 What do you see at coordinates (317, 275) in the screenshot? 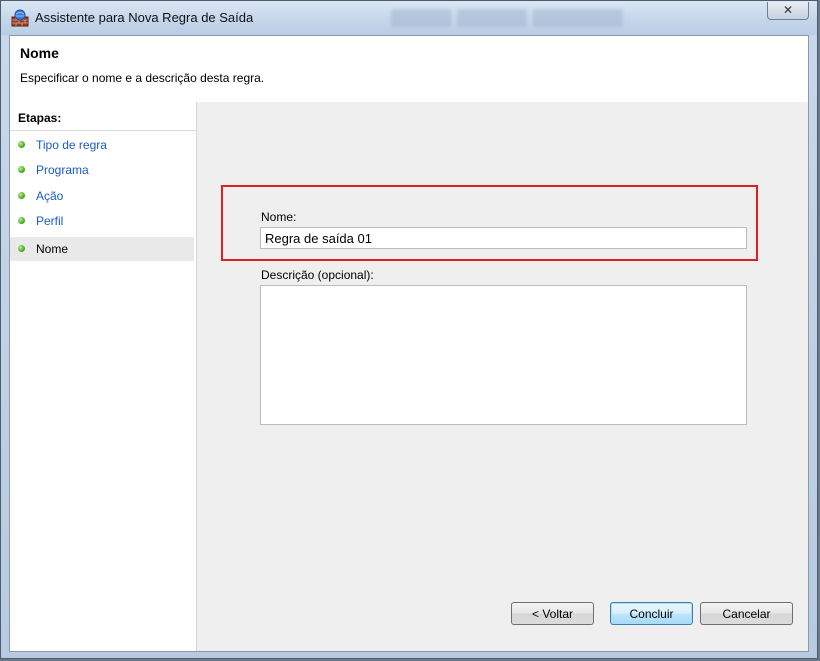
I see `description-label: Descrição (opcional):` at bounding box center [317, 275].